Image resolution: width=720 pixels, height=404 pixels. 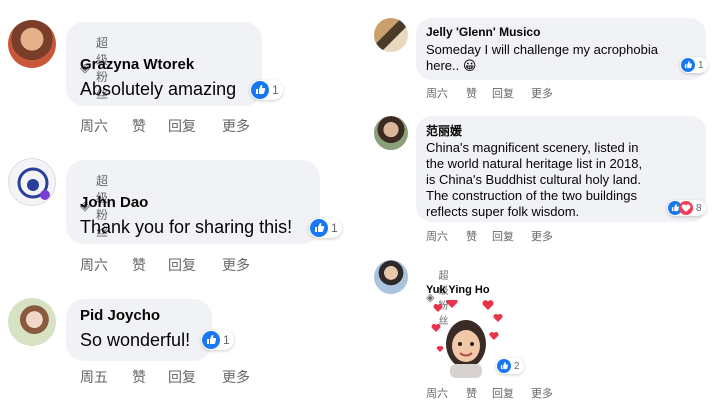 I want to click on comment-text-line: the world natural heritage list in 2018,, so click(x=534, y=163).